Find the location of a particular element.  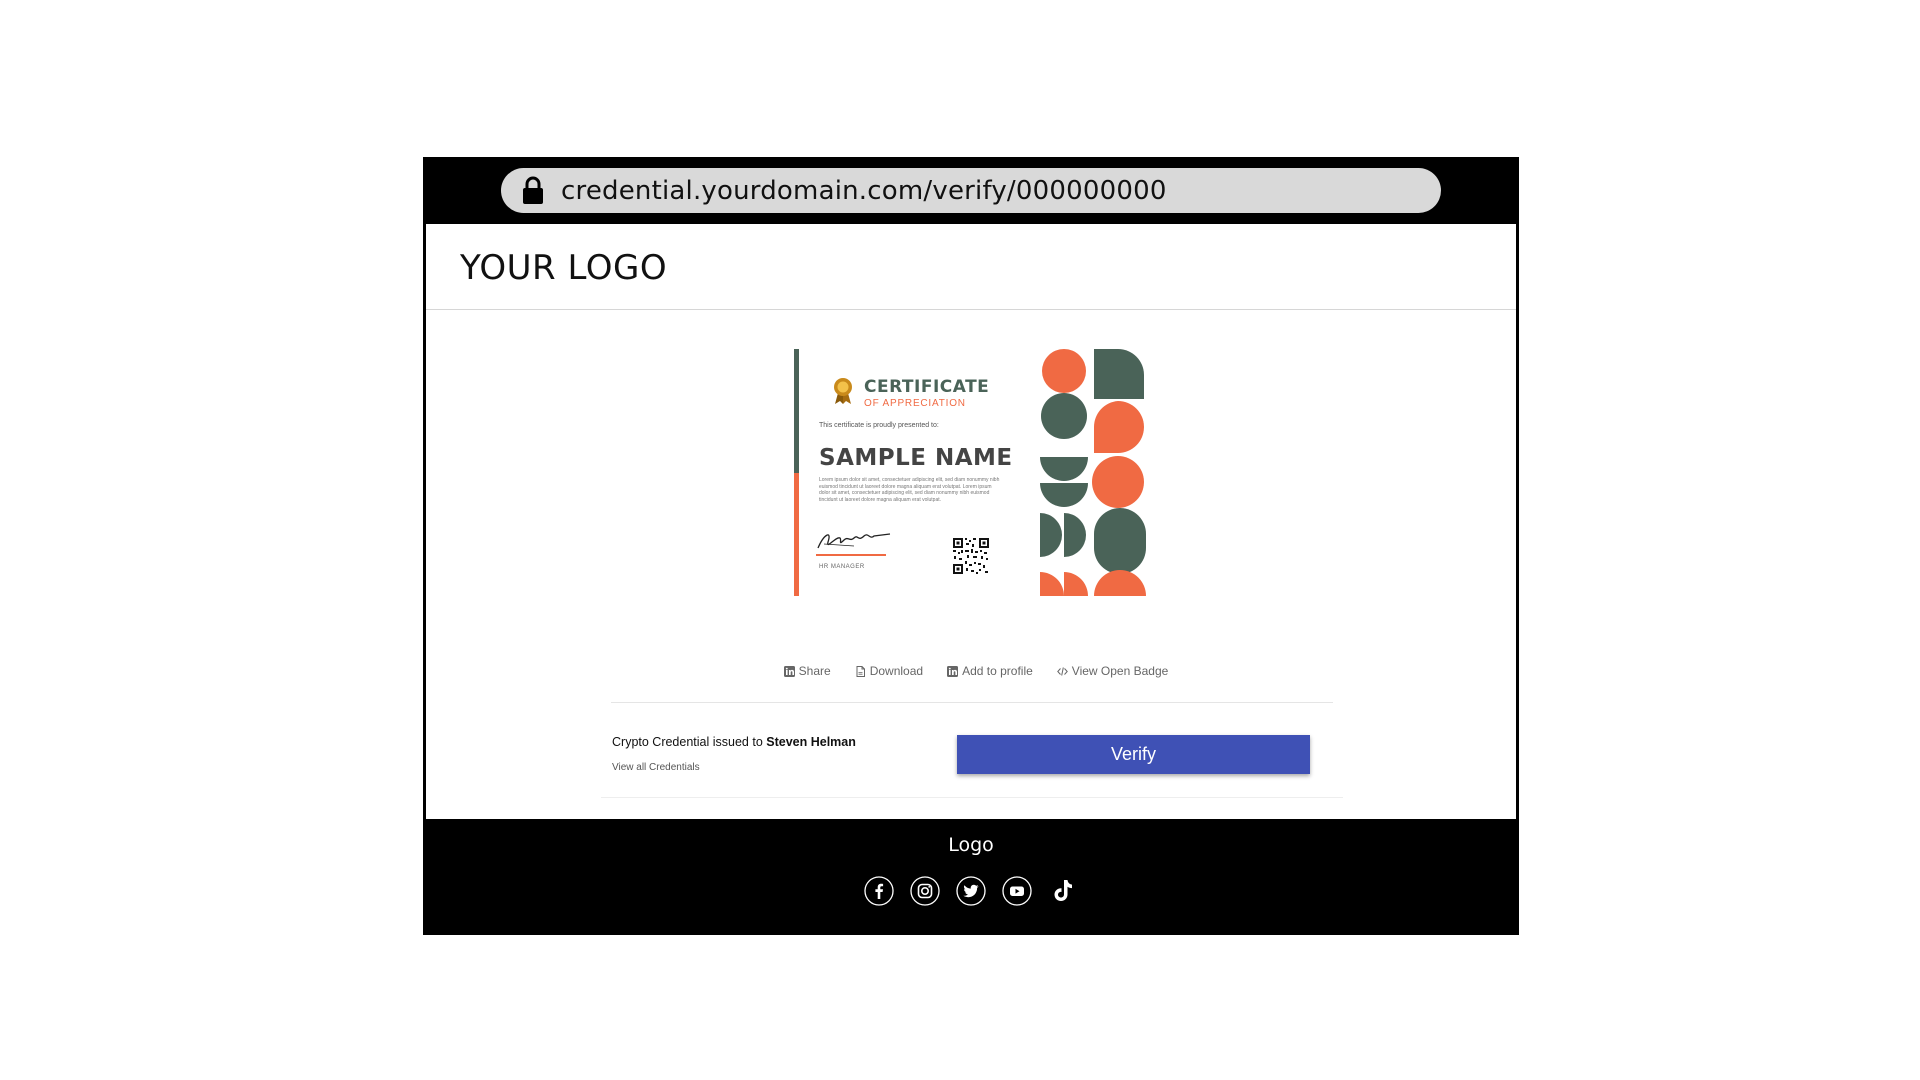

instagram-icon is located at coordinates (925, 891).